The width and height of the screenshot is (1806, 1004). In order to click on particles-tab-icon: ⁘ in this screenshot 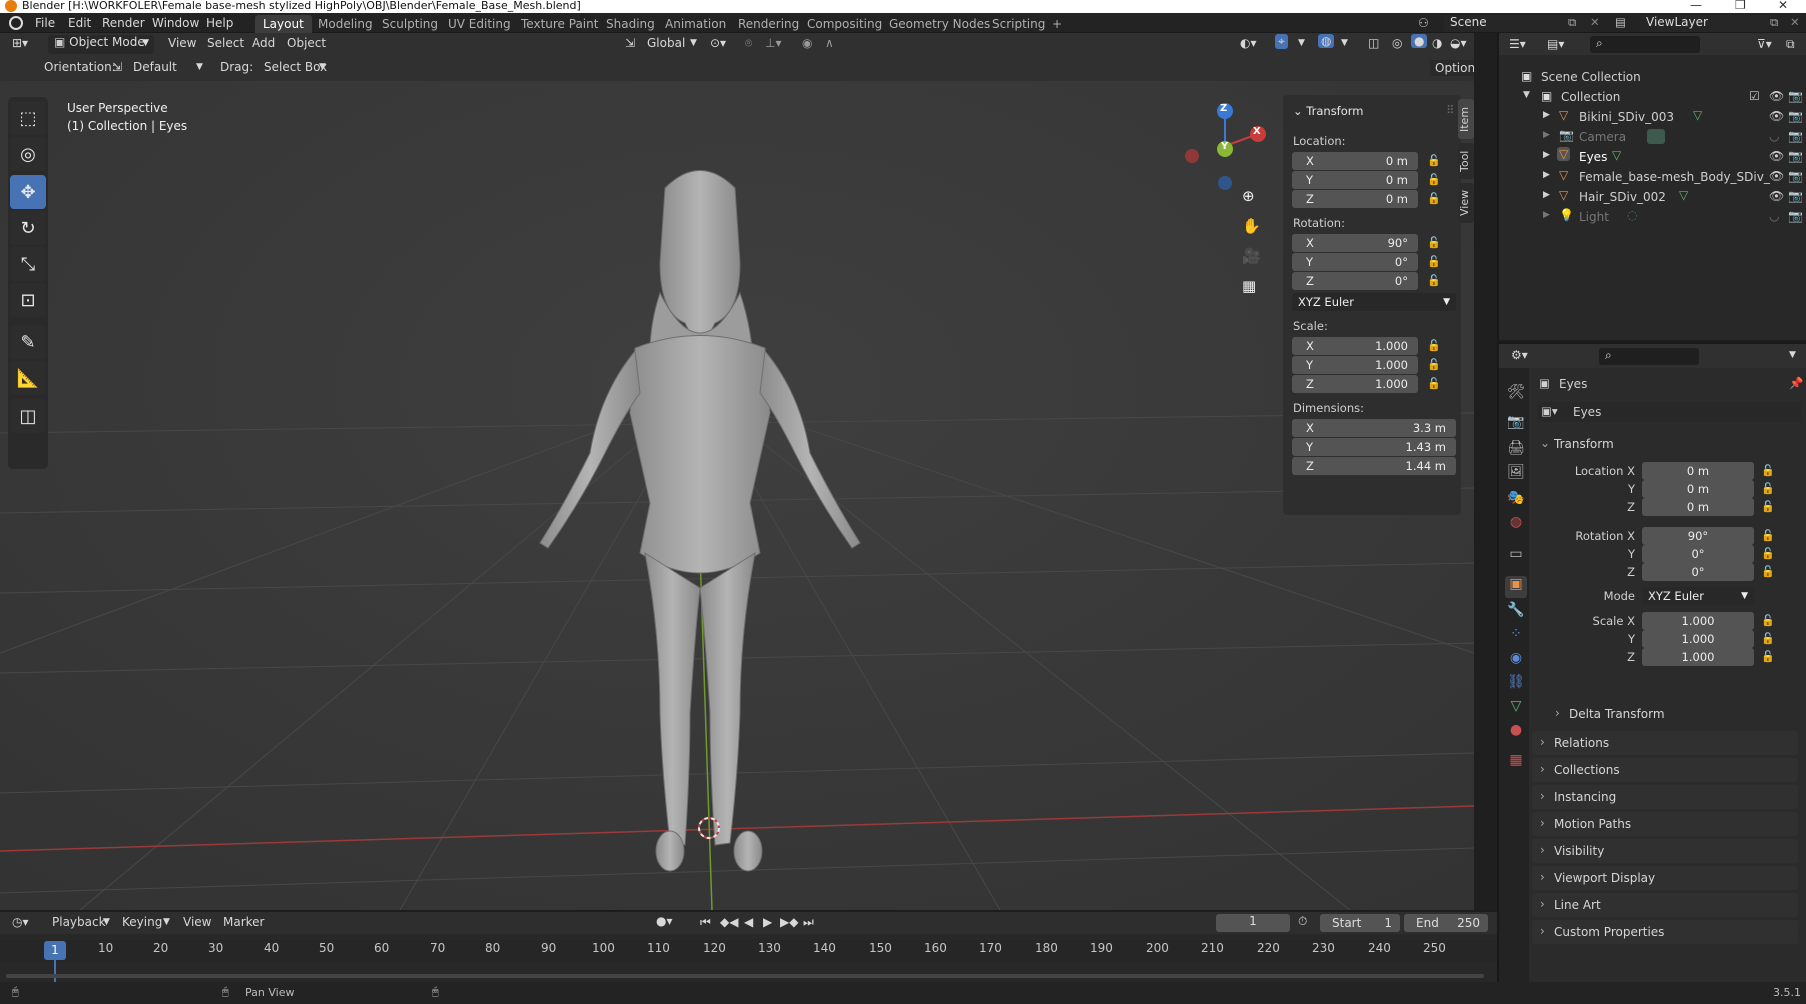, I will do `click(1516, 637)`.